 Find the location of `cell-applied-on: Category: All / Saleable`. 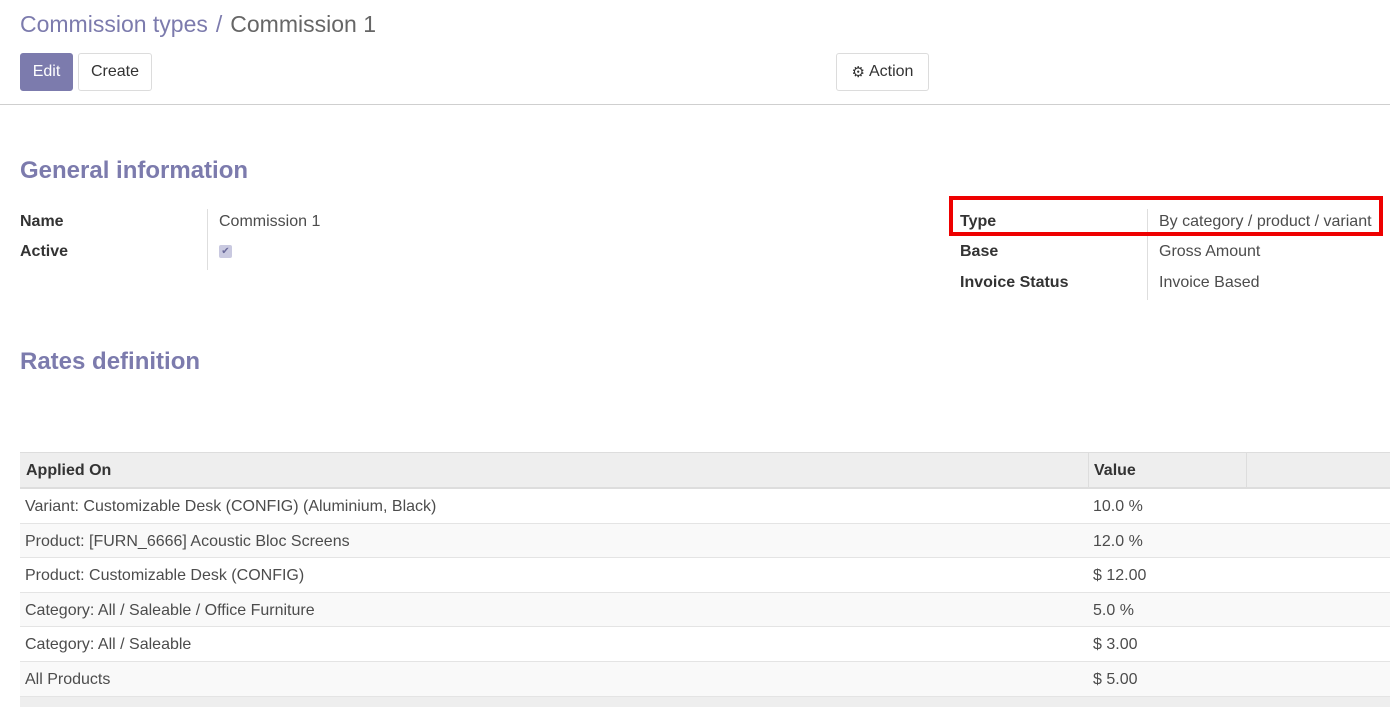

cell-applied-on: Category: All / Saleable is located at coordinates (108, 645).